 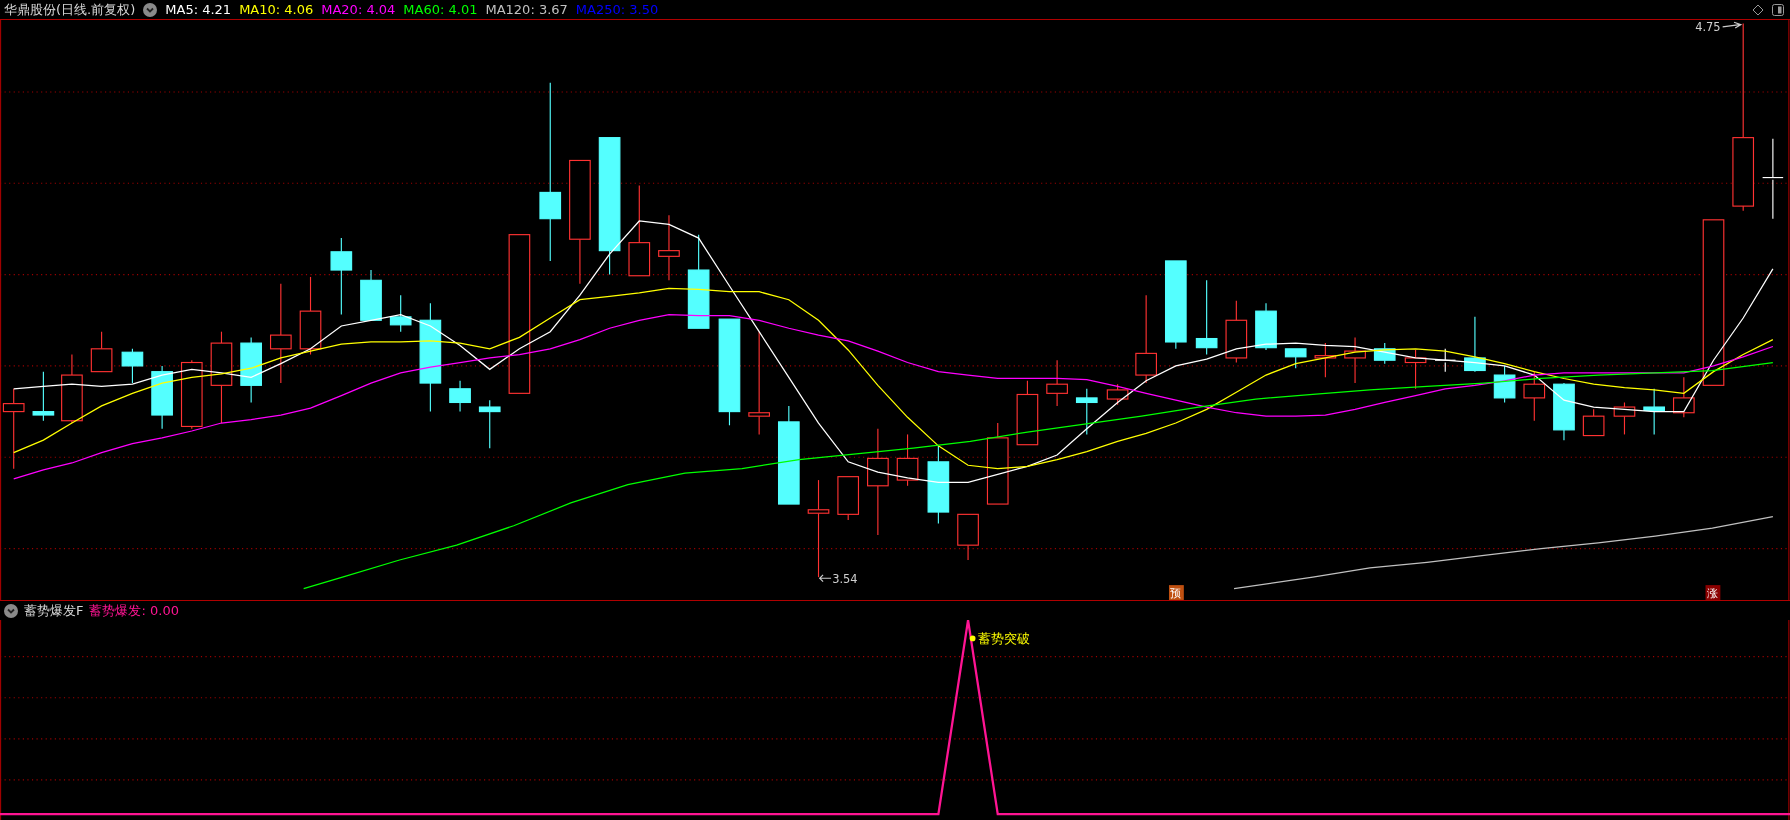 What do you see at coordinates (54, 610) in the screenshot?
I see `indicator-title: 蓄势爆发F` at bounding box center [54, 610].